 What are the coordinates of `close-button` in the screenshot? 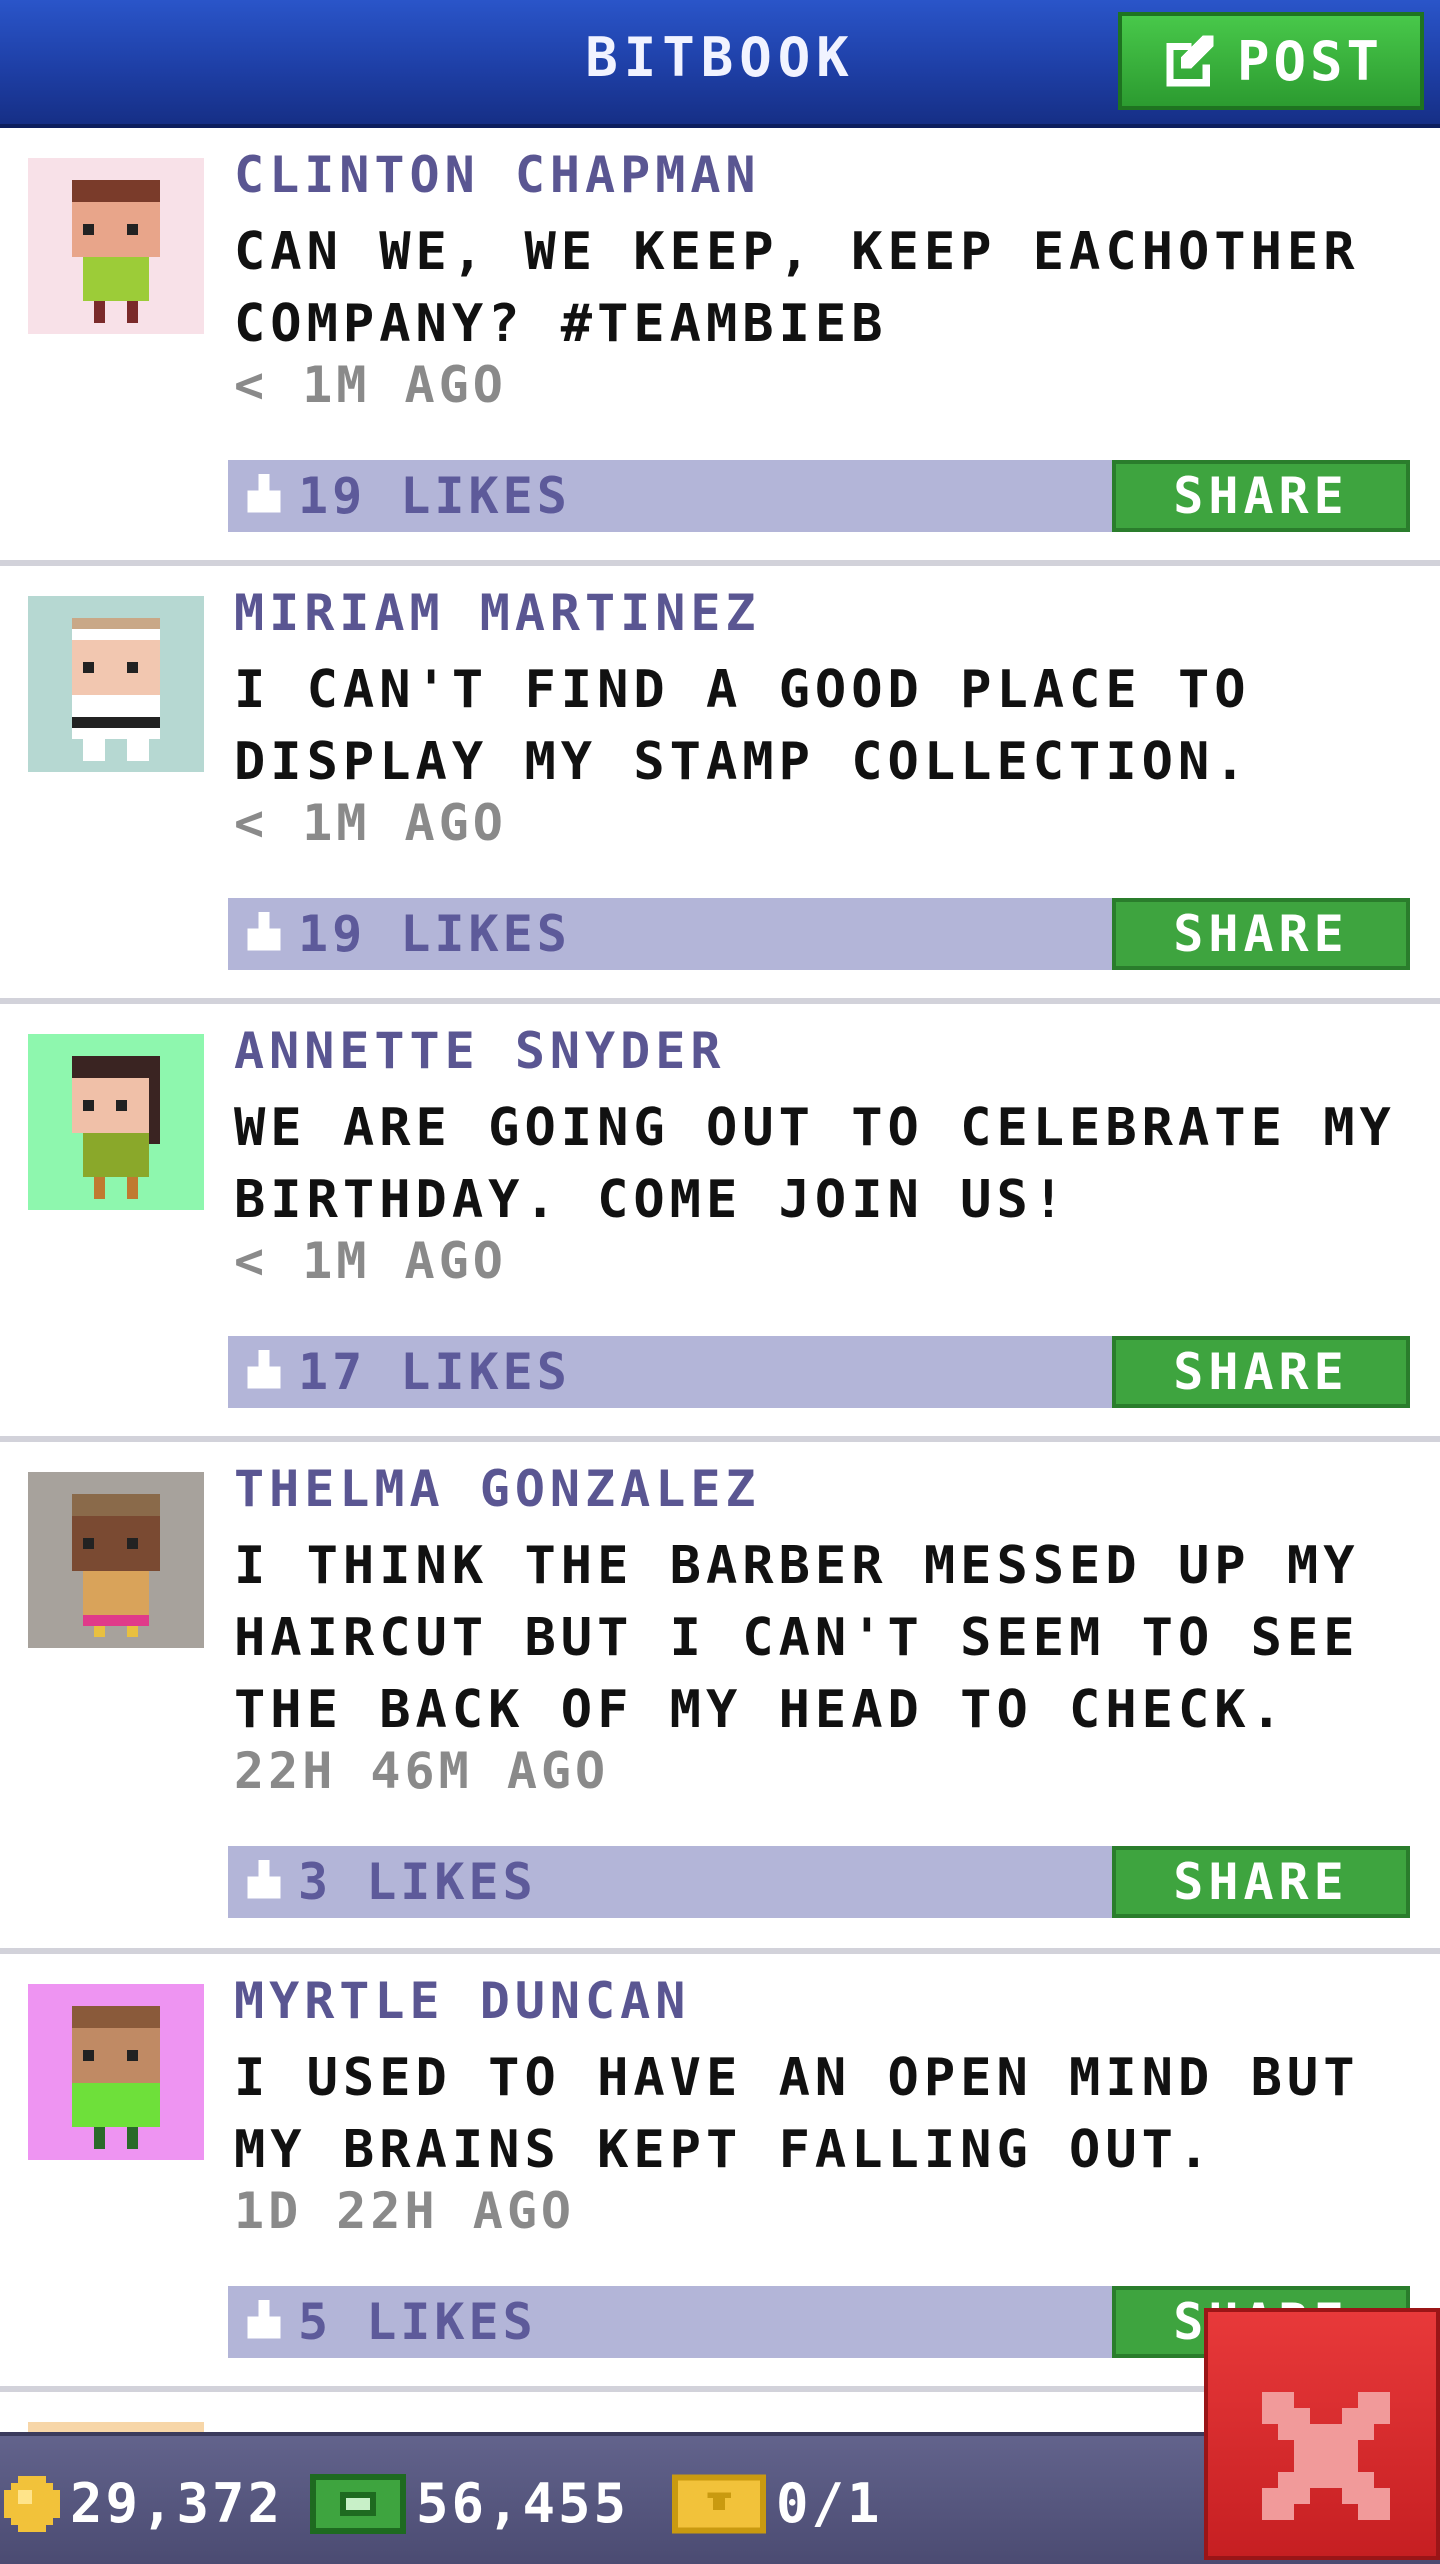 It's located at (1322, 2434).